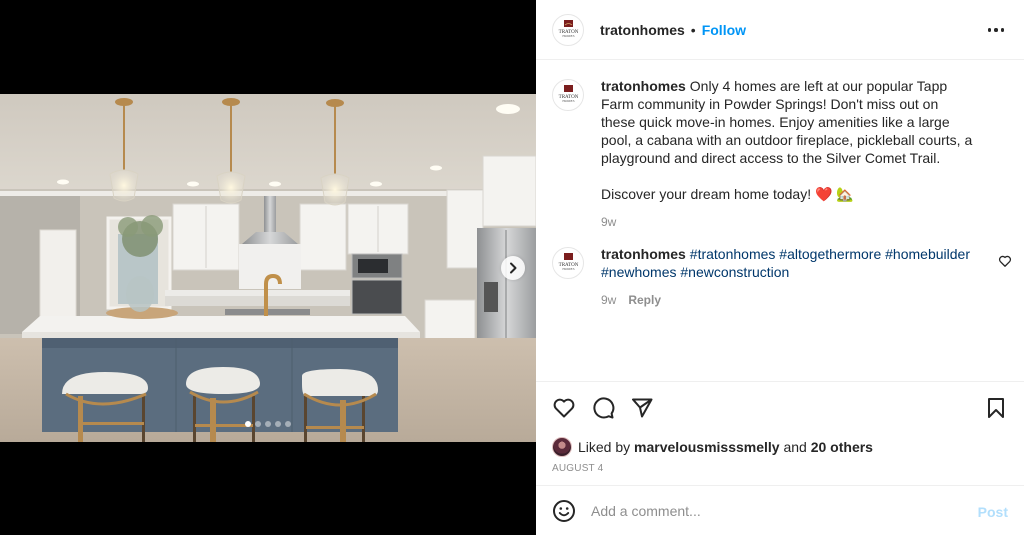 The width and height of the screenshot is (1024, 535). What do you see at coordinates (733, 254) in the screenshot?
I see `hashtag-link: #tratonhomes` at bounding box center [733, 254].